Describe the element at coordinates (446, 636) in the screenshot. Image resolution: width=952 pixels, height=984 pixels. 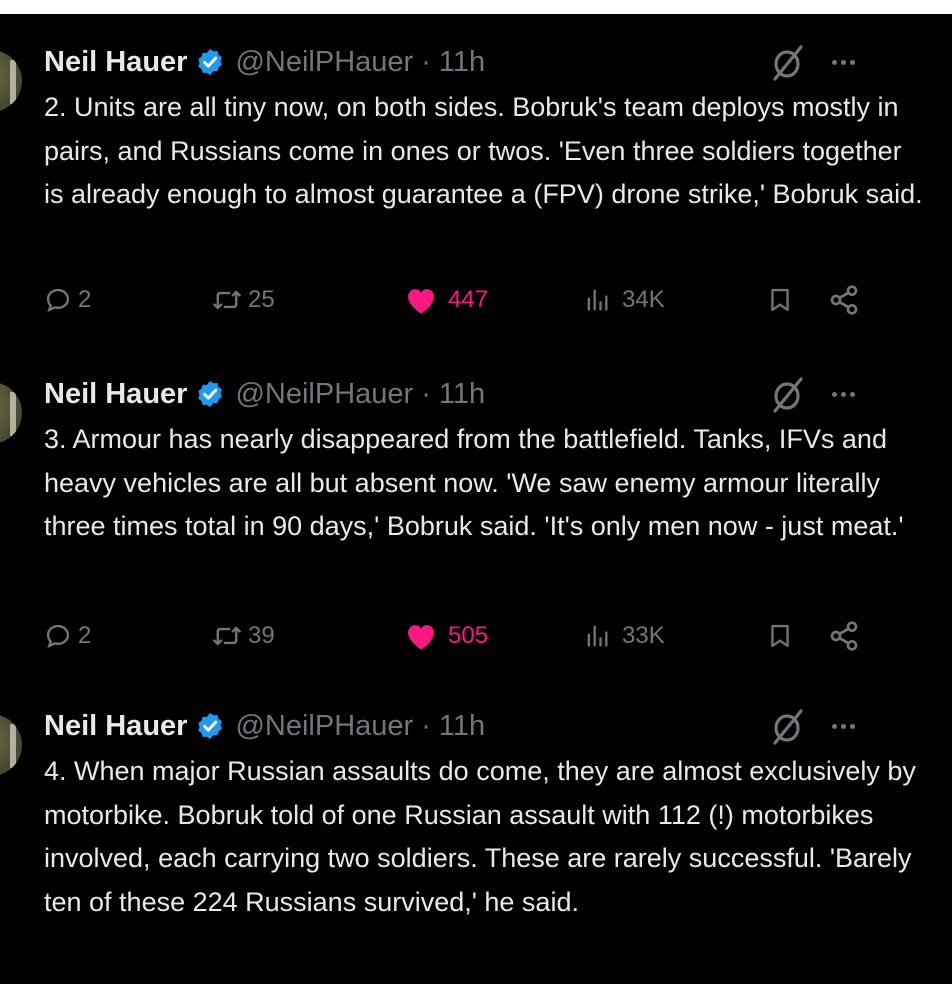
I see `like-button: 505` at that location.